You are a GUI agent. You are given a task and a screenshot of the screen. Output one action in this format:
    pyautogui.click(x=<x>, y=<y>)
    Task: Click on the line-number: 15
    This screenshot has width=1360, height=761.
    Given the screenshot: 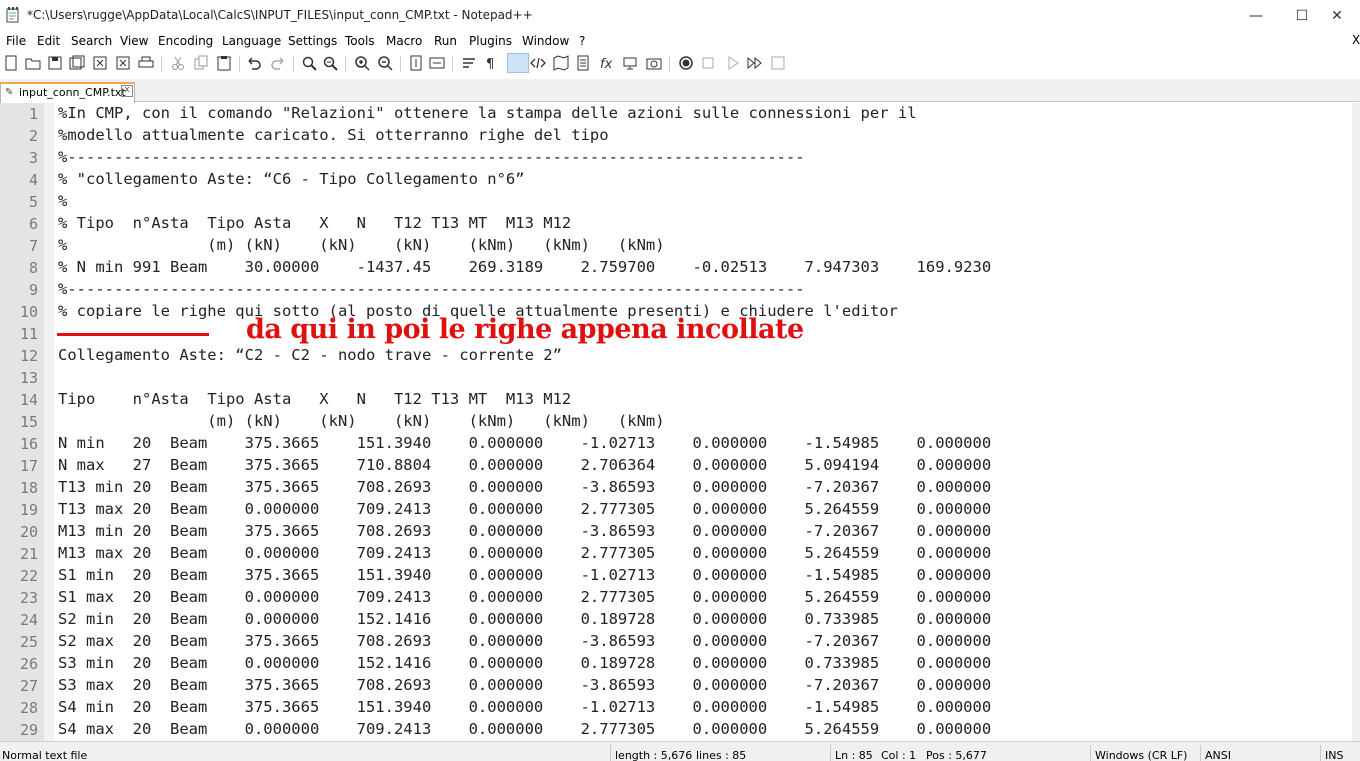 What is the action you would take?
    pyautogui.click(x=28, y=422)
    